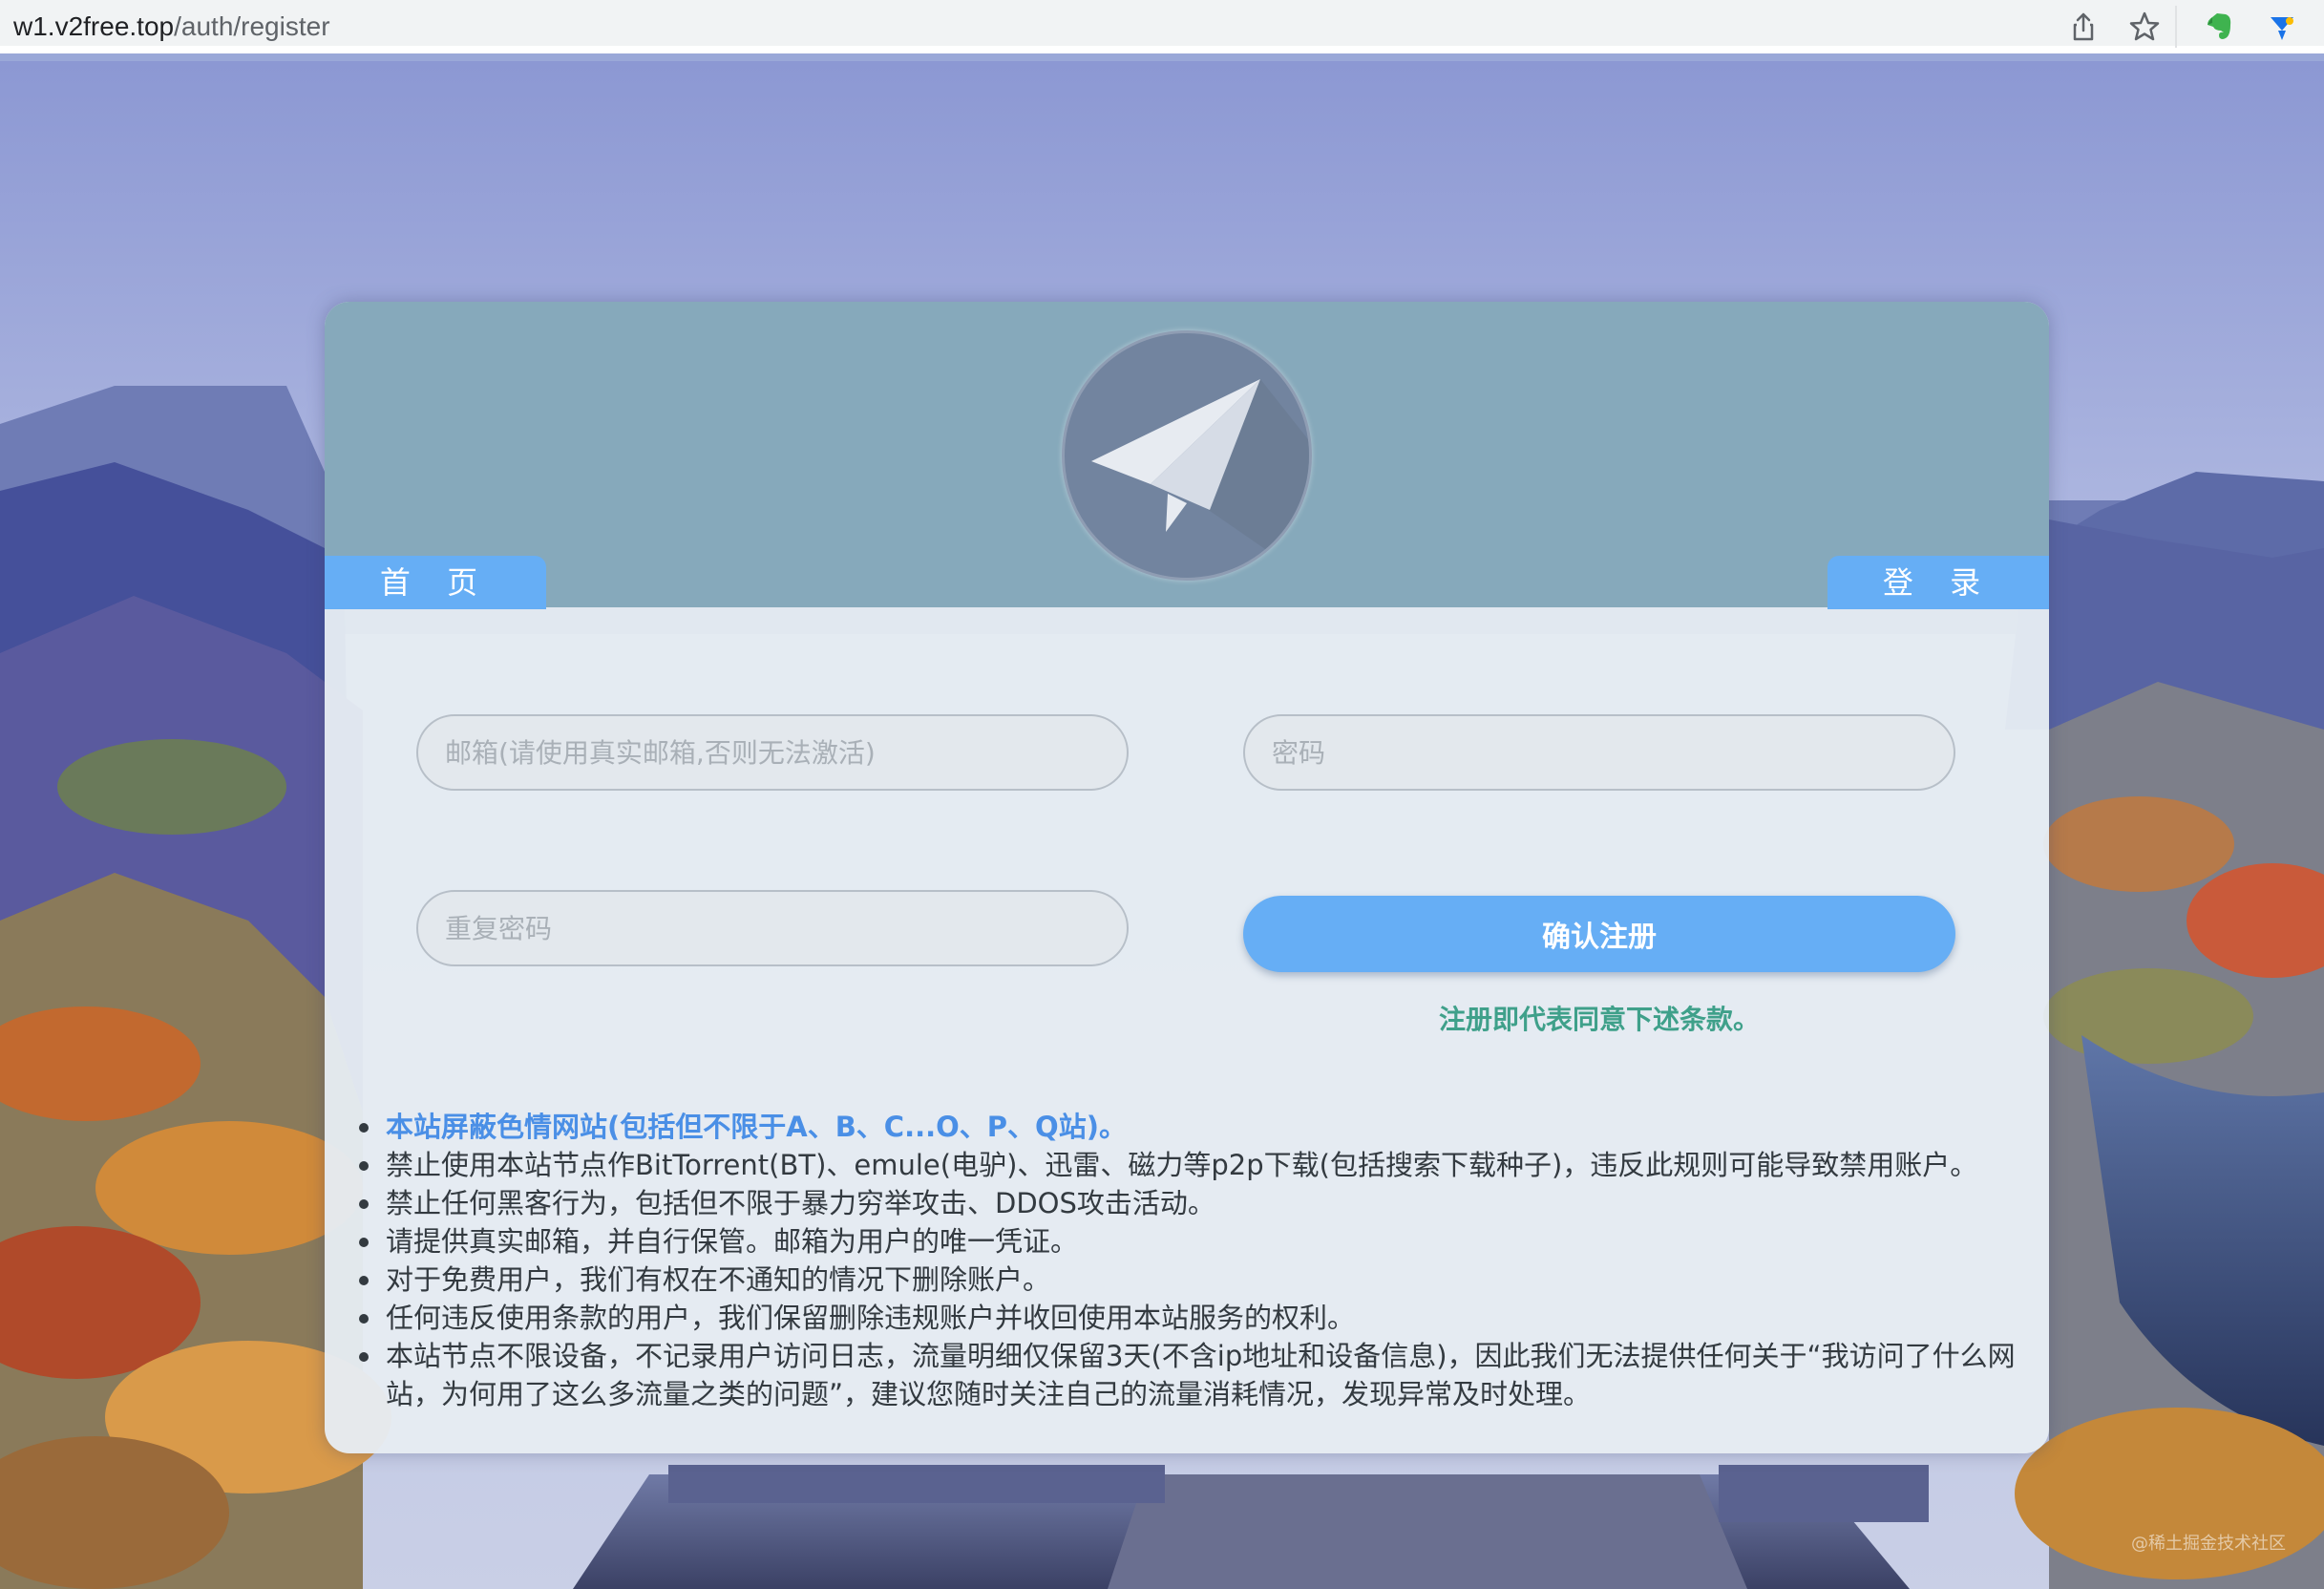  I want to click on list-item: 本站屏蔽色情网站(包括但不限于A、B、C...O、P、Q站)。, so click(1193, 1127).